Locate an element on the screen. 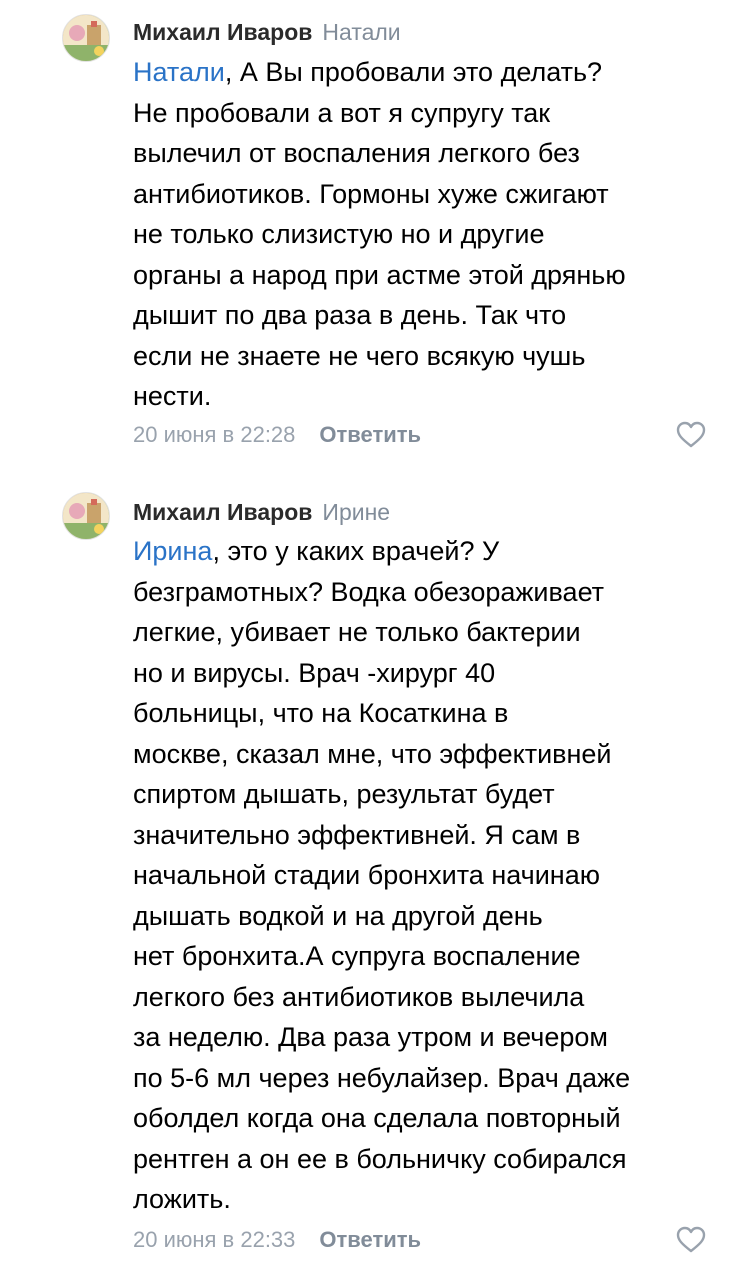 Image resolution: width=740 pixels, height=1280 pixels. comment-line: Ирина, это у каких врачей? У is located at coordinates (423, 551).